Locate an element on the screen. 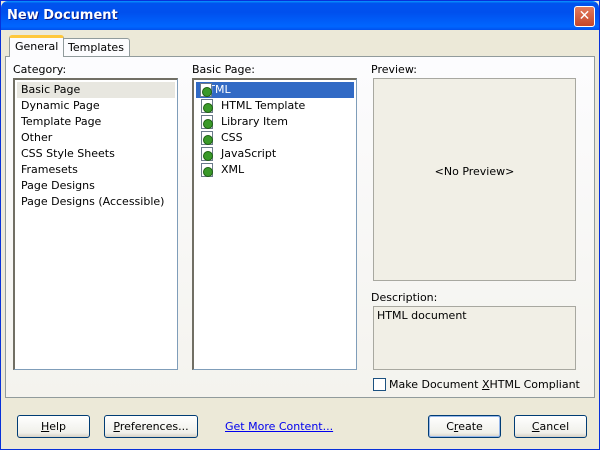 Image resolution: width=600 pixels, height=450 pixels. create-label-post: eate is located at coordinates (470, 426).